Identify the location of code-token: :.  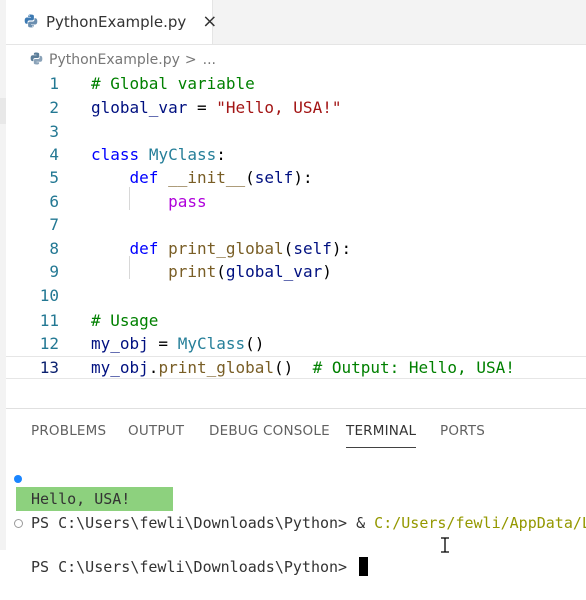
(221, 154).